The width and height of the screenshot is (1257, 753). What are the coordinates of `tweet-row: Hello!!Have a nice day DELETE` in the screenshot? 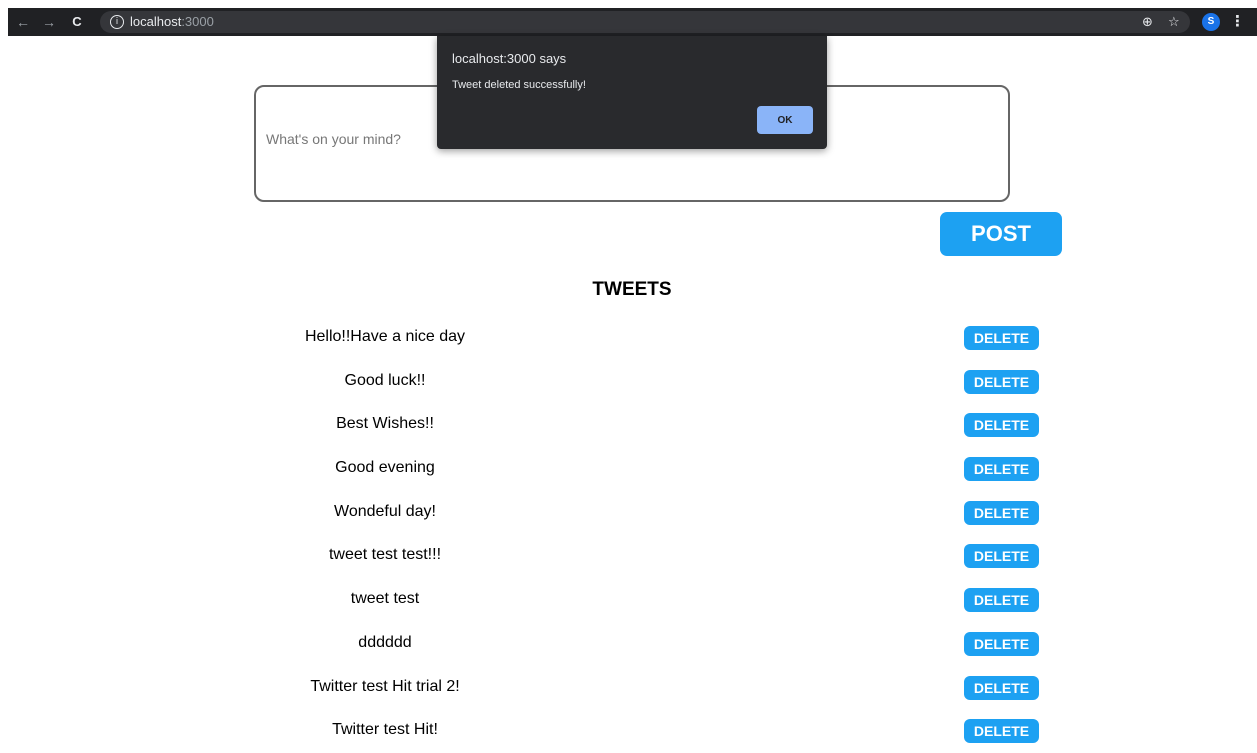 It's located at (628, 338).